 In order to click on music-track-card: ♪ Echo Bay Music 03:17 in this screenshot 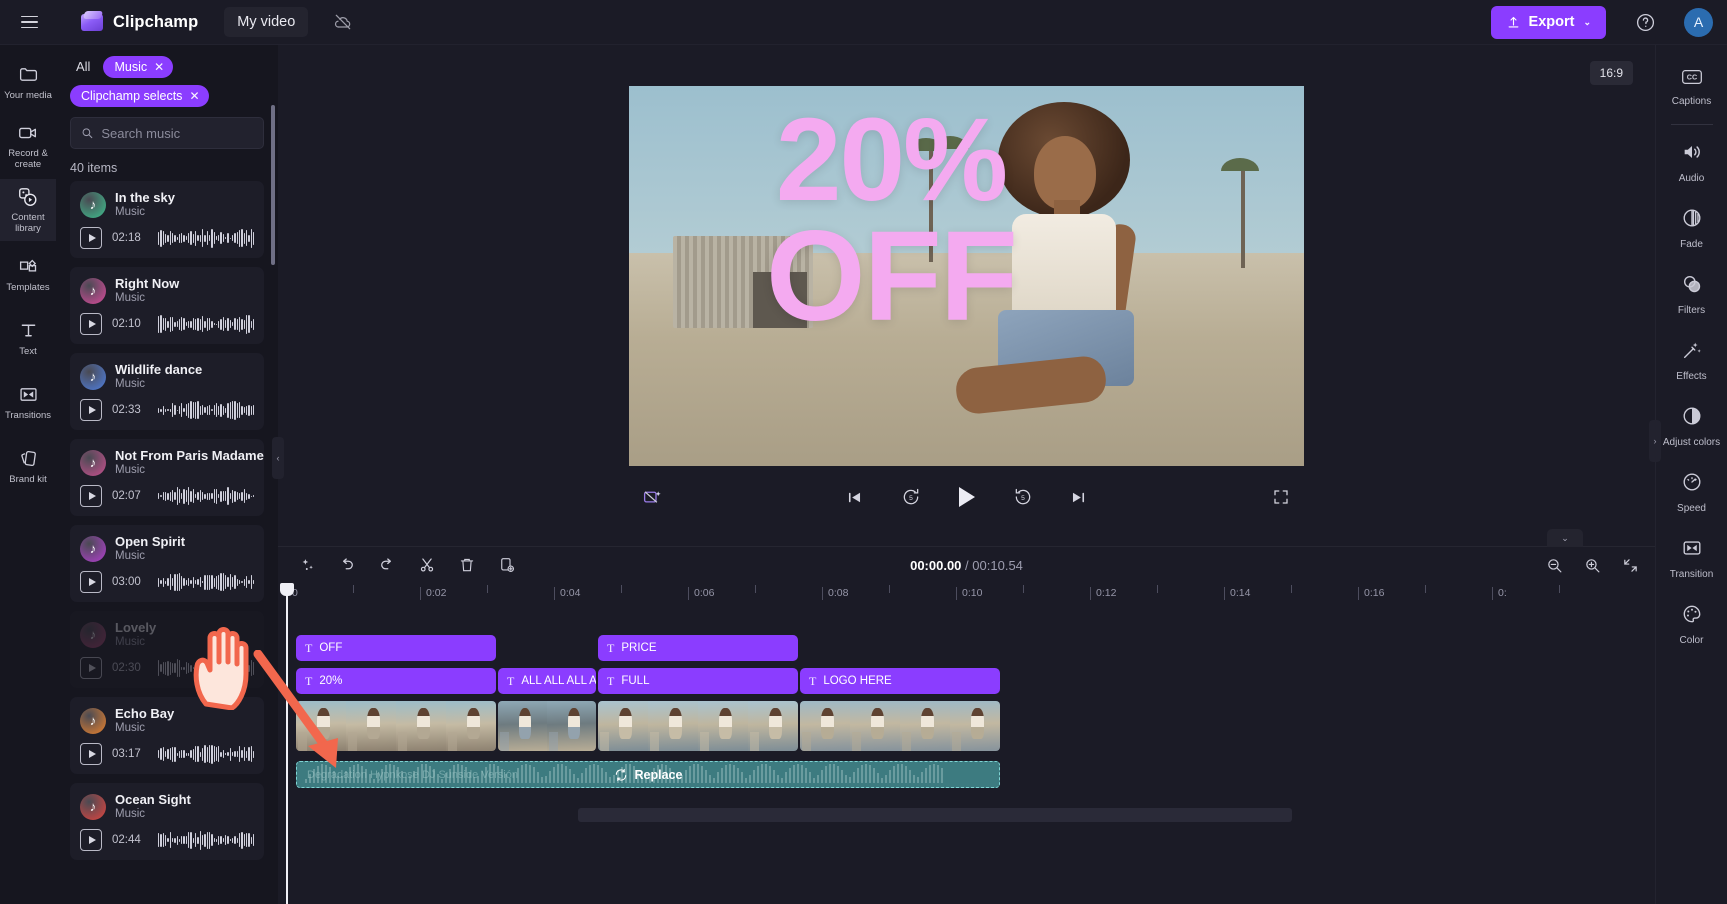, I will do `click(167, 735)`.